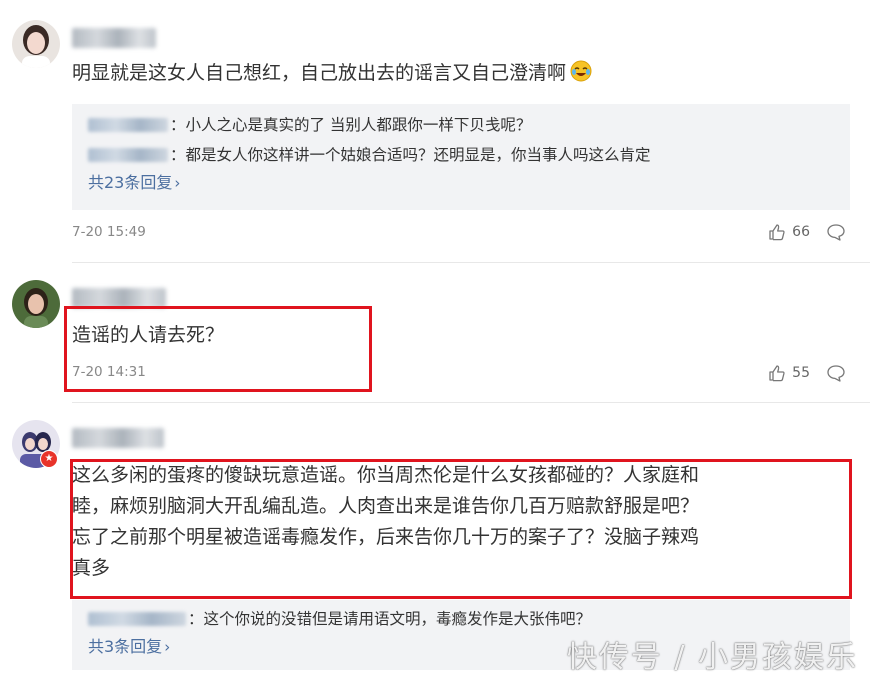  What do you see at coordinates (49, 459) in the screenshot?
I see `verified-badge-icon: ★` at bounding box center [49, 459].